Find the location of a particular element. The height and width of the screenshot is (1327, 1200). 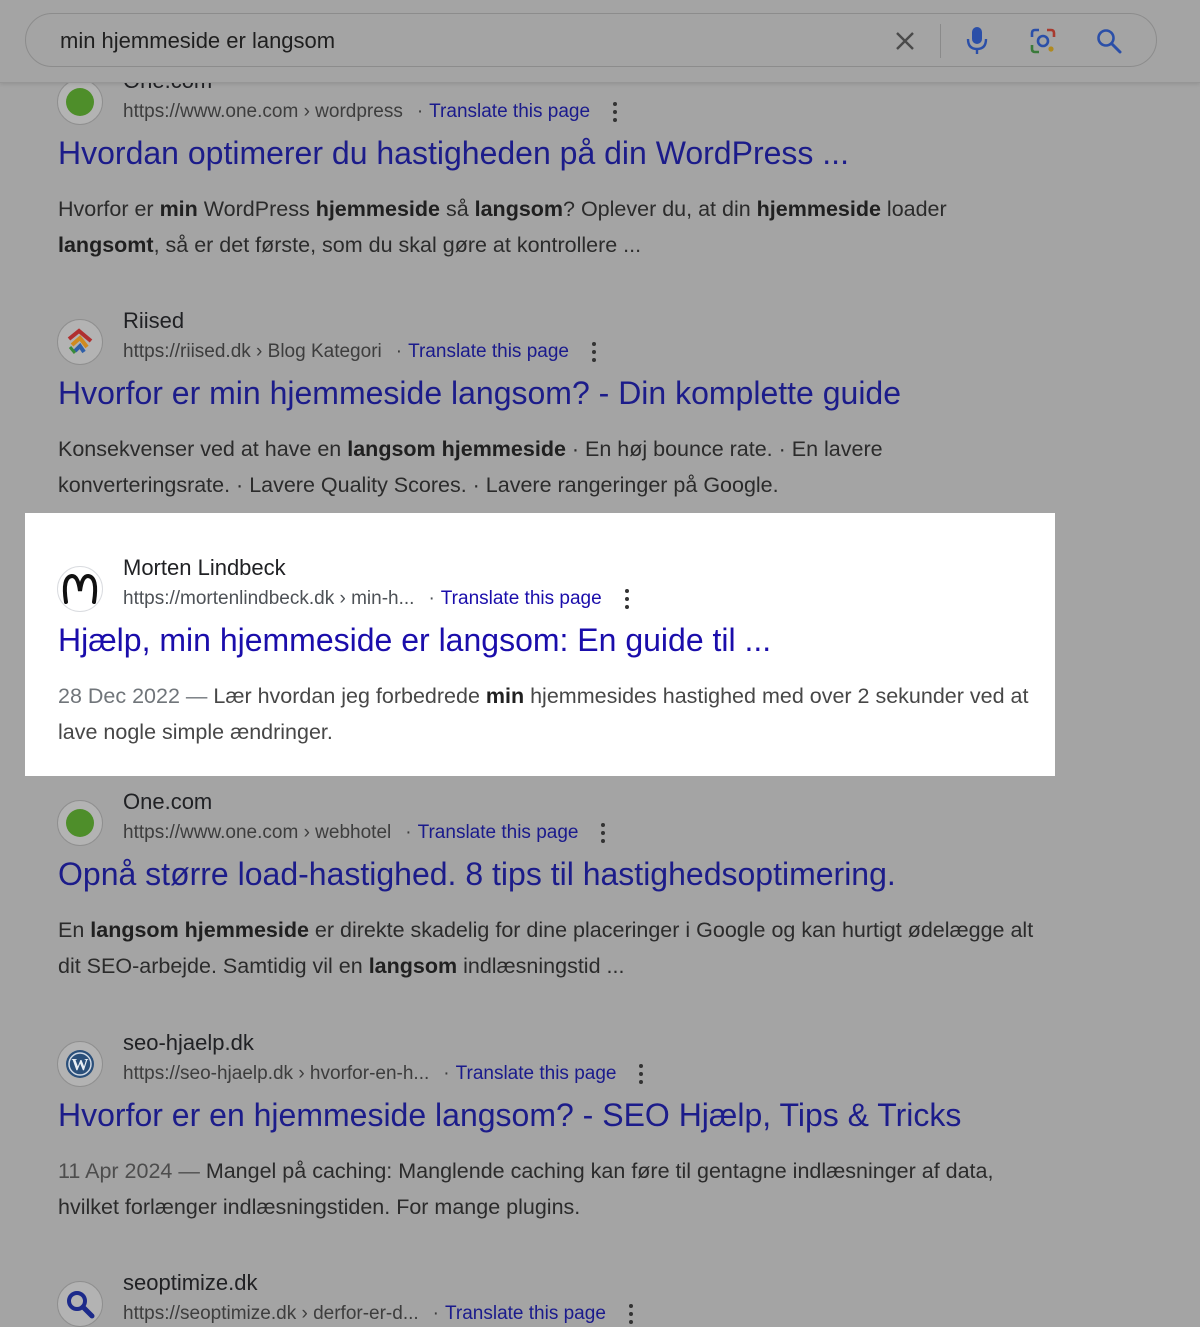

snippet-text: En is located at coordinates (74, 930).